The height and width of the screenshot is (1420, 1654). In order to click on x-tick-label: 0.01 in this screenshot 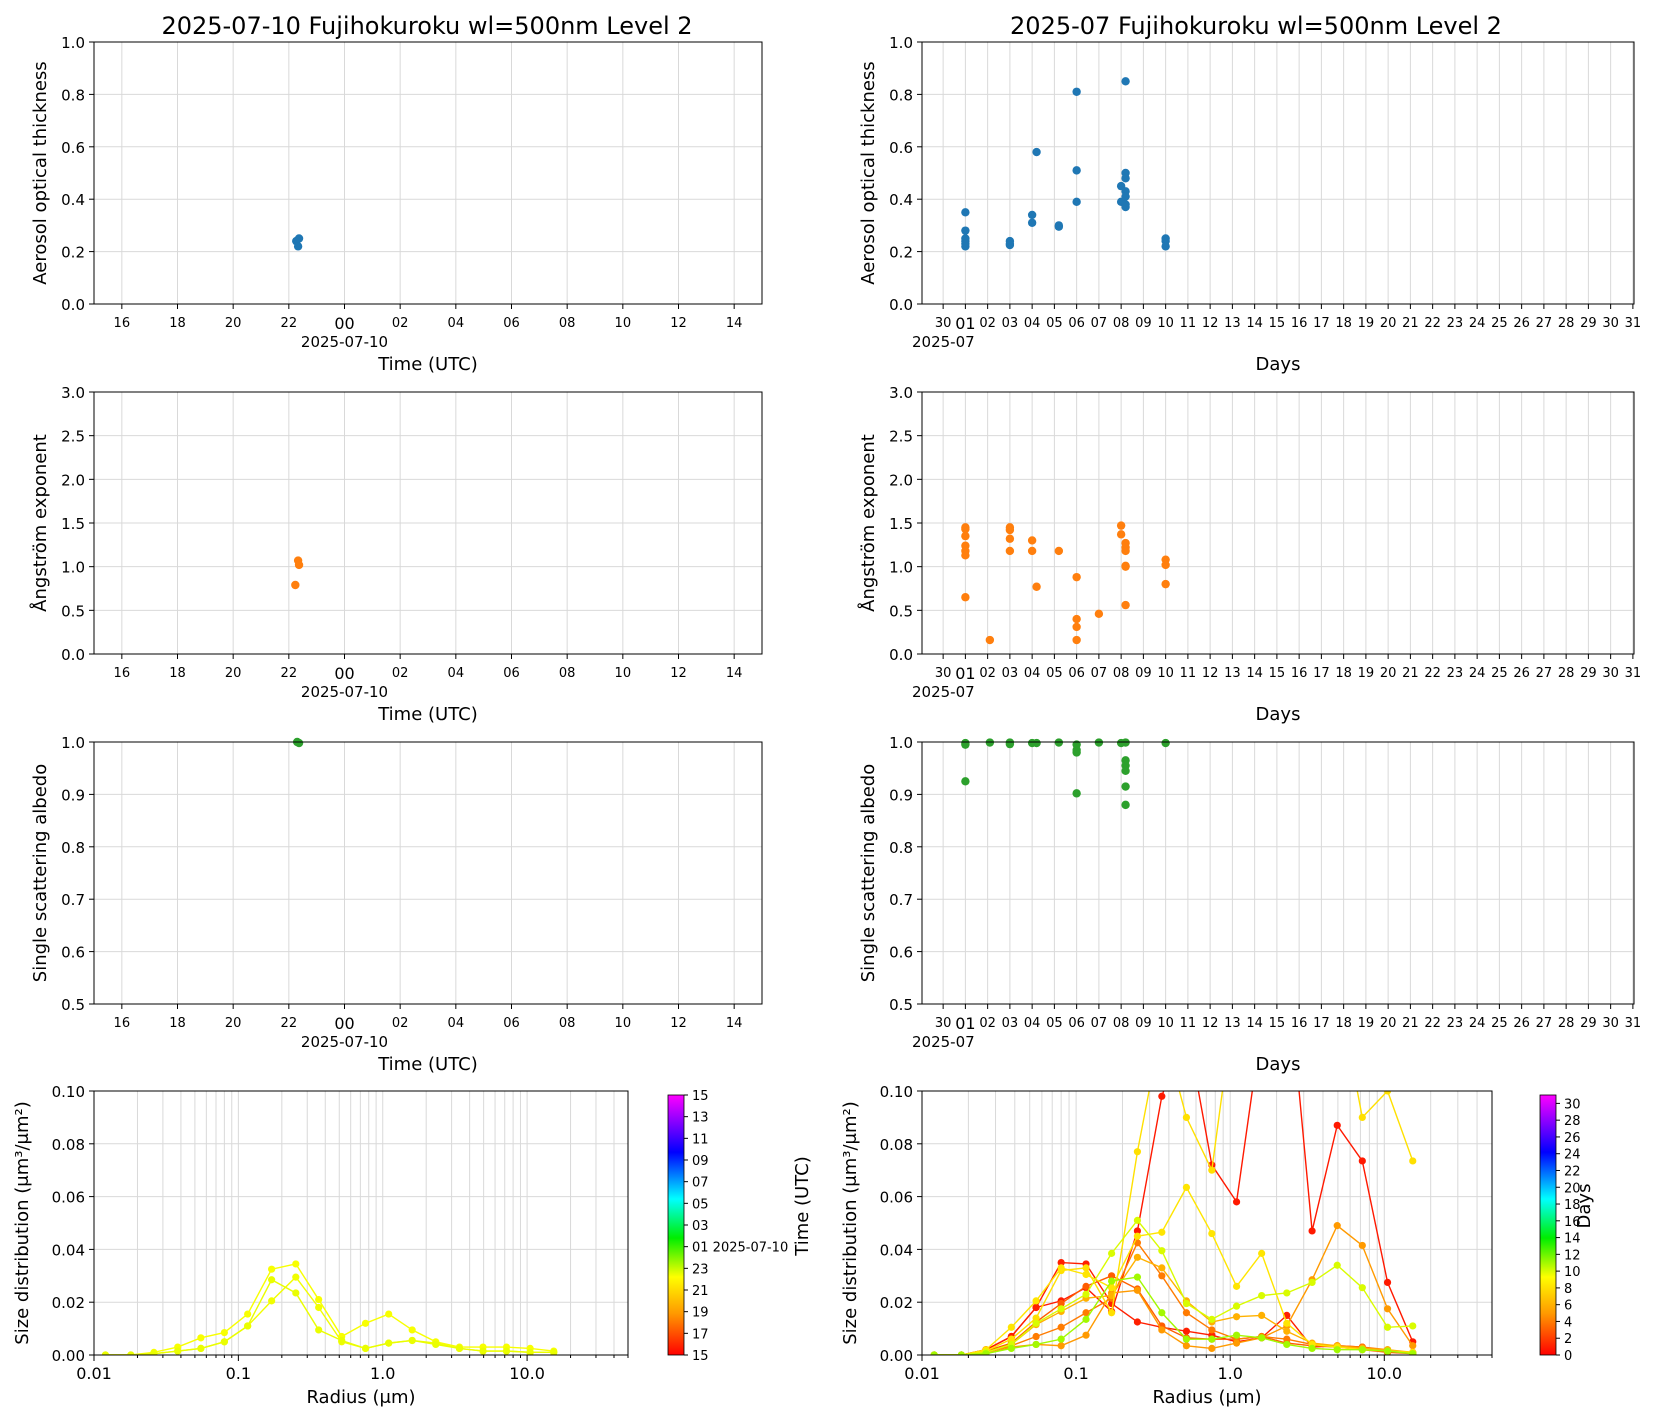, I will do `click(94, 1373)`.